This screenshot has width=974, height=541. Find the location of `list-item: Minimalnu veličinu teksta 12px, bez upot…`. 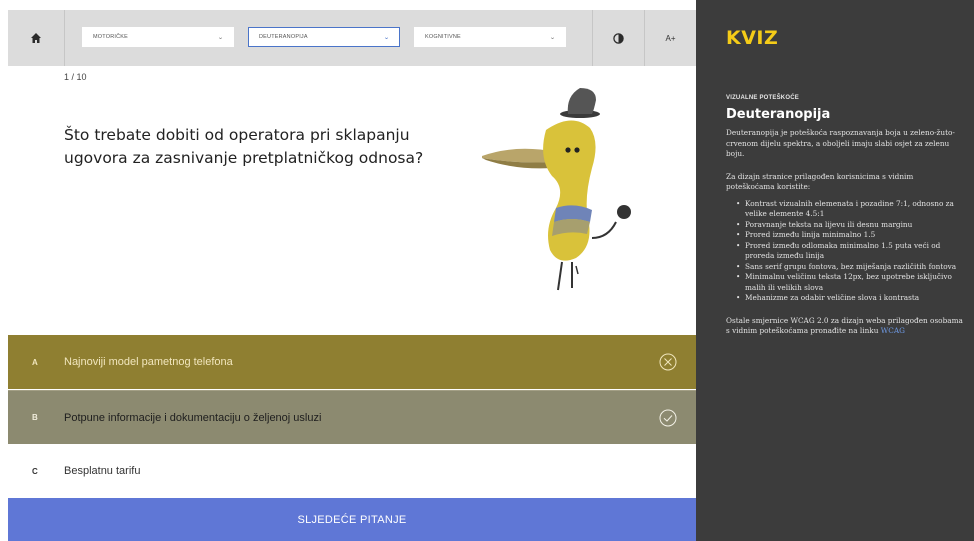

list-item: Minimalnu veličinu teksta 12px, bez upot… is located at coordinates (850, 282).